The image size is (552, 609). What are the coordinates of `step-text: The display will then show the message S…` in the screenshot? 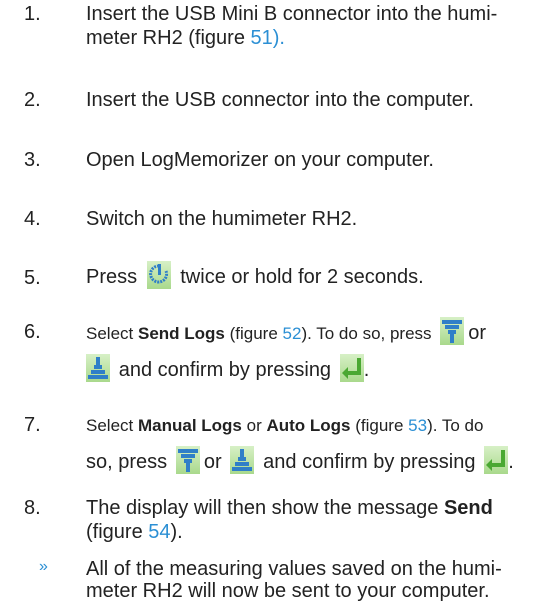 It's located at (289, 520).